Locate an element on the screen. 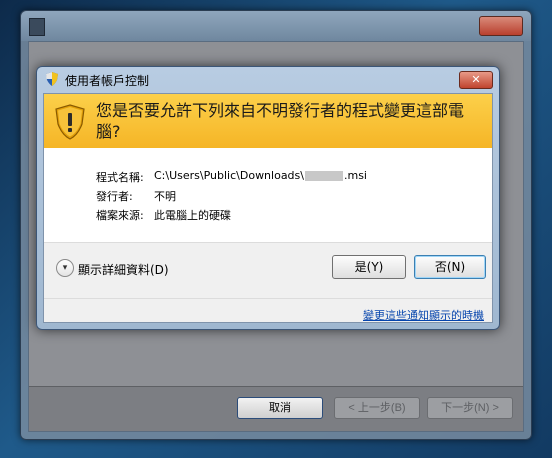  file-source-value: 此電腦上的硬碟 is located at coordinates (192, 215).